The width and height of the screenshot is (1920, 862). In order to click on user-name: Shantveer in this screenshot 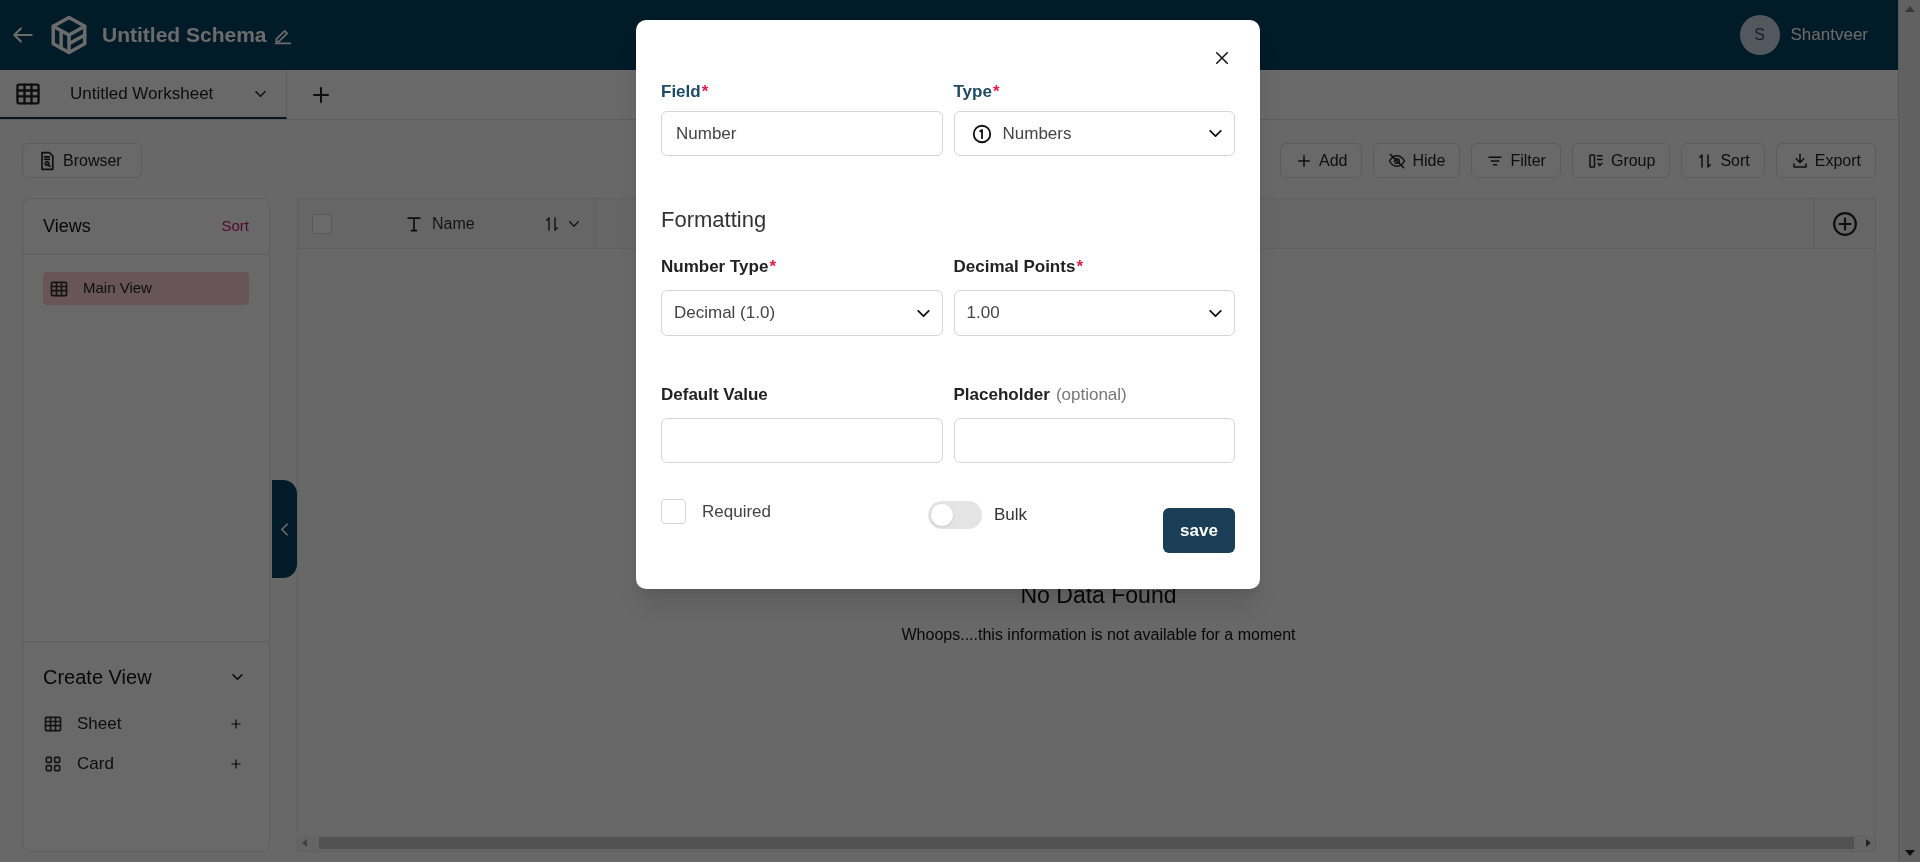, I will do `click(1829, 35)`.